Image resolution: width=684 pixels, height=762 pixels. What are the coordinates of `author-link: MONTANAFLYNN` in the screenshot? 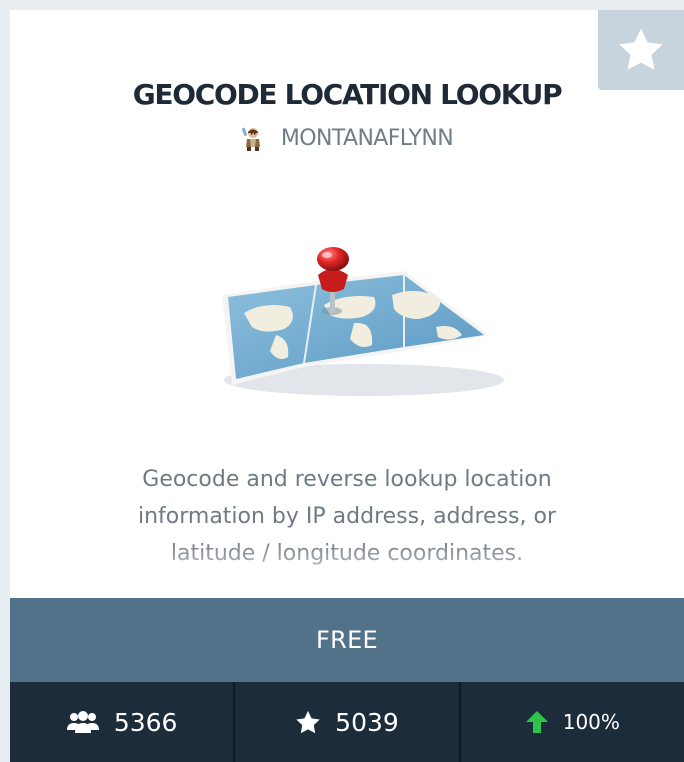 It's located at (347, 138).